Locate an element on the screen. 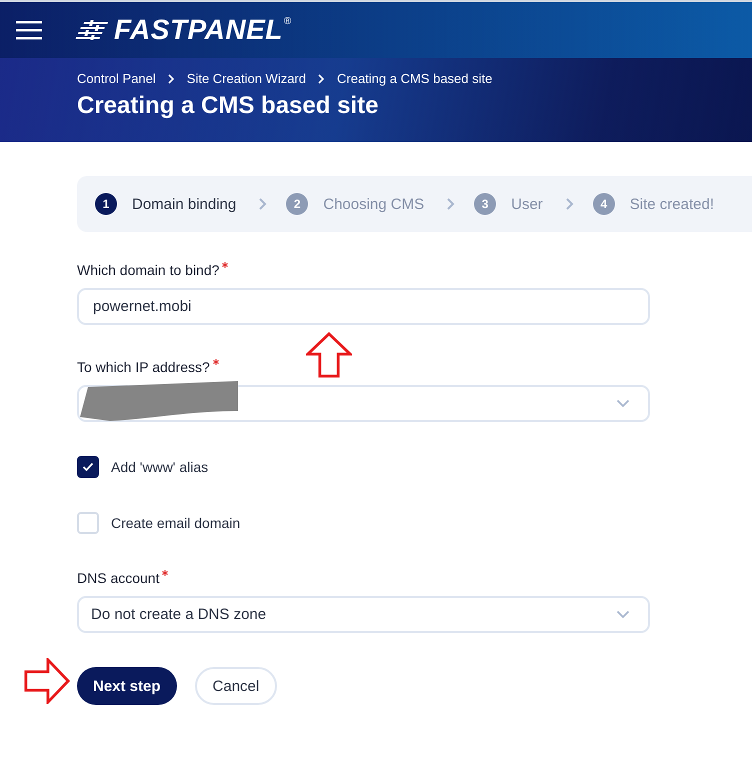  sliders-icon is located at coordinates (92, 30).